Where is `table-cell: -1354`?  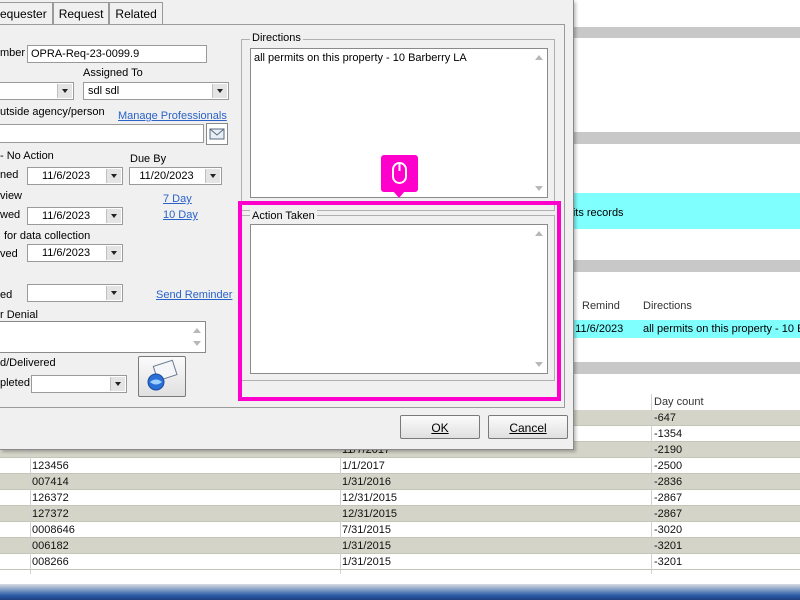
table-cell: -1354 is located at coordinates (668, 434).